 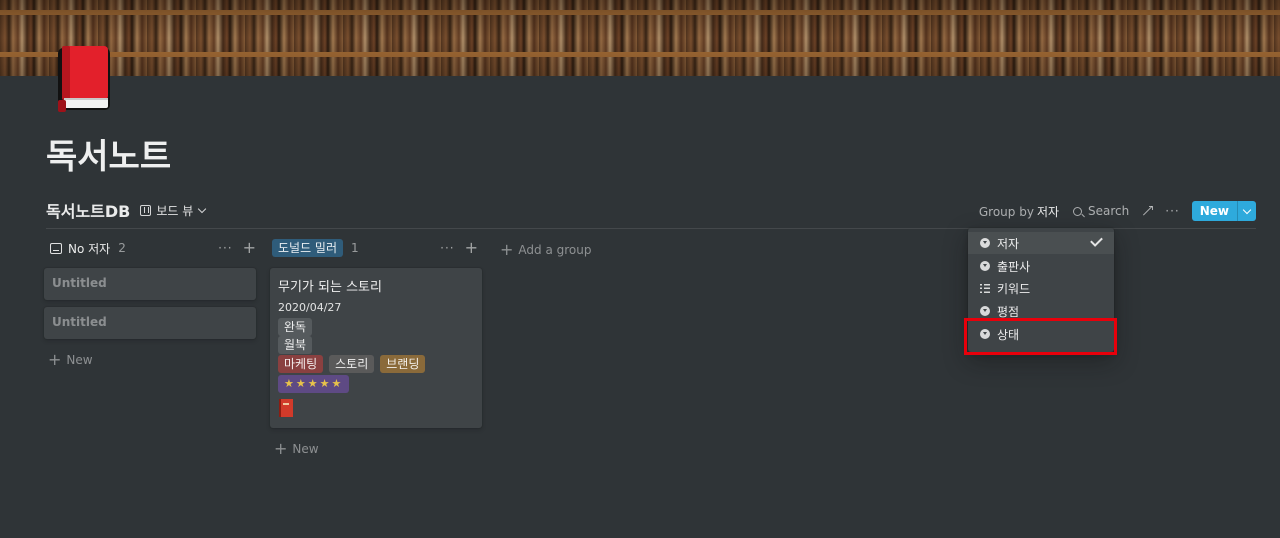 I want to click on rating-tag: ★★★★★, so click(x=314, y=384).